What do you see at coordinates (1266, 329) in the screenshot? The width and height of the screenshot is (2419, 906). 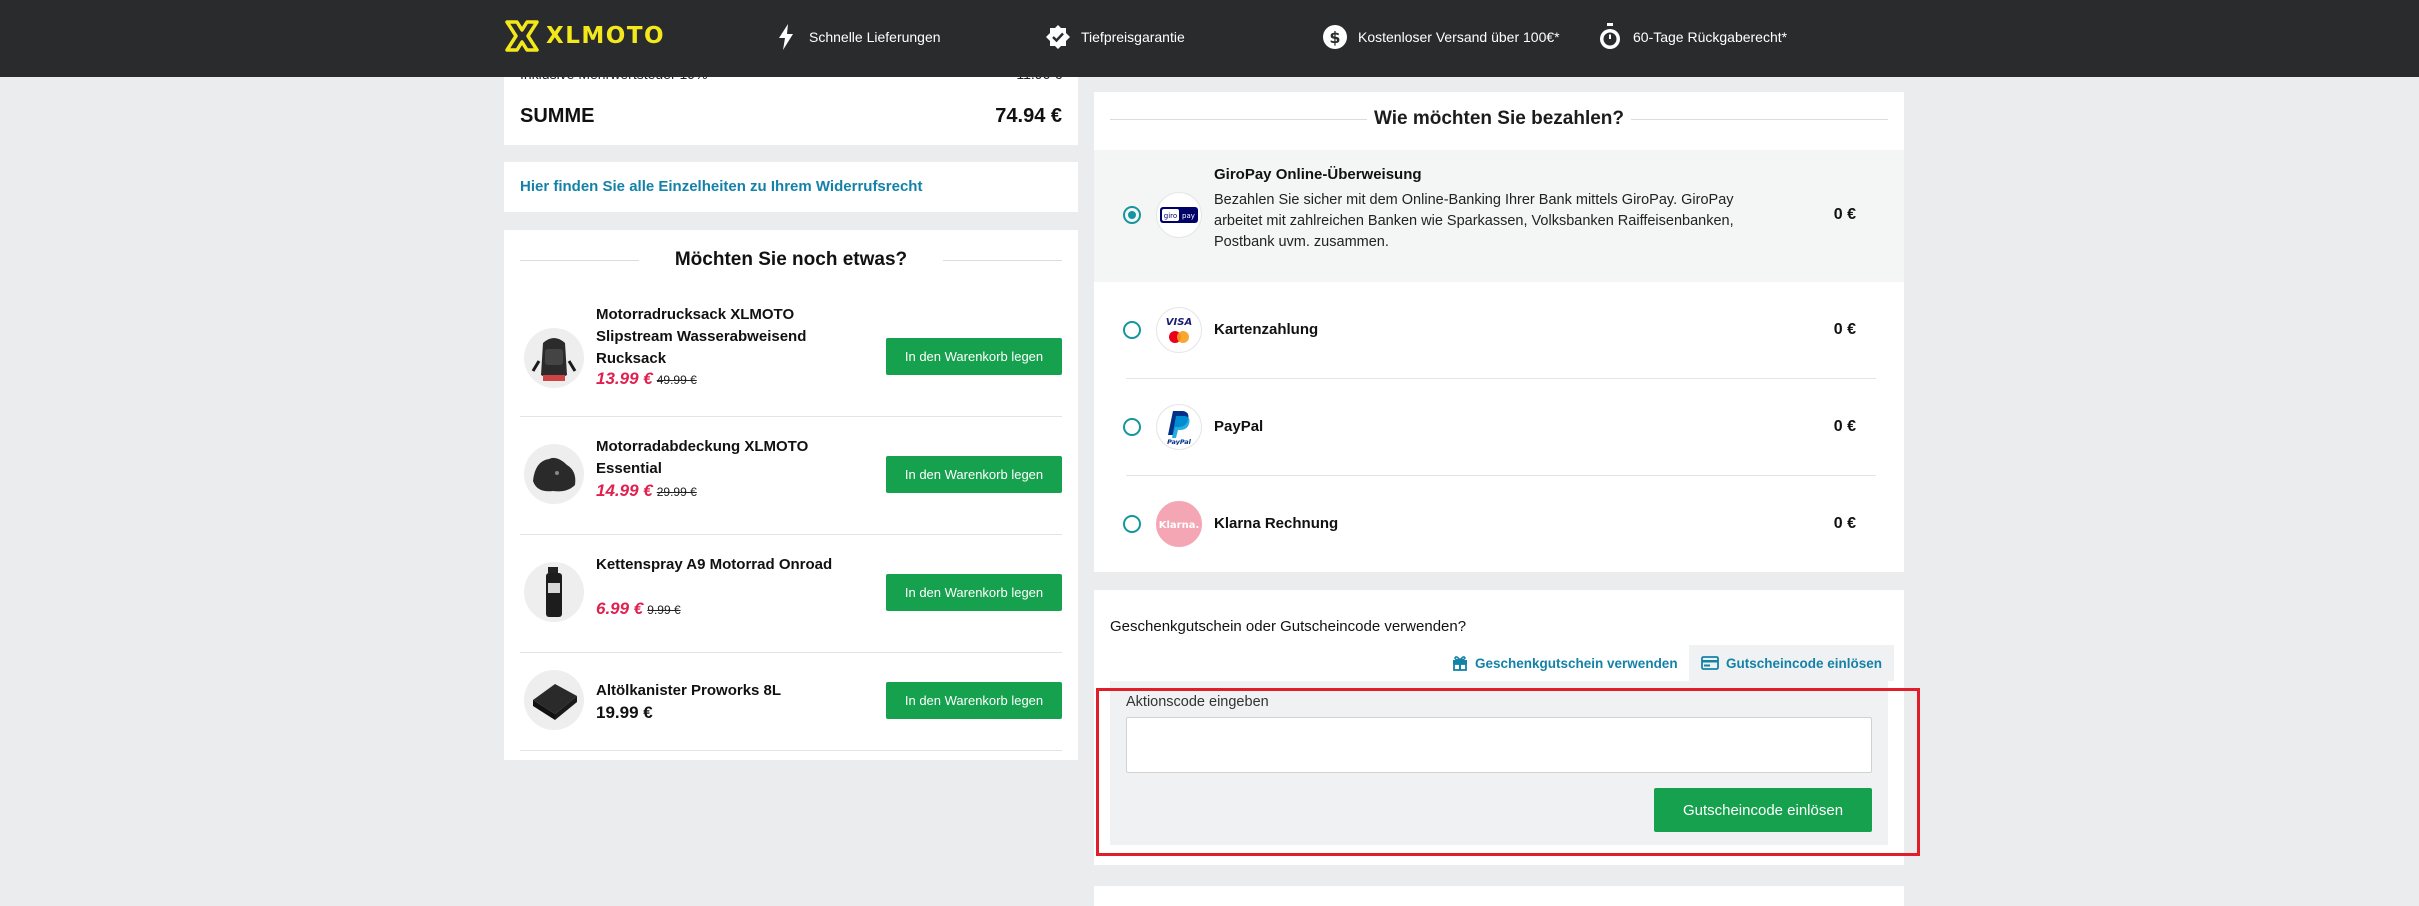 I see `payment-name: Kartenzahlung` at bounding box center [1266, 329].